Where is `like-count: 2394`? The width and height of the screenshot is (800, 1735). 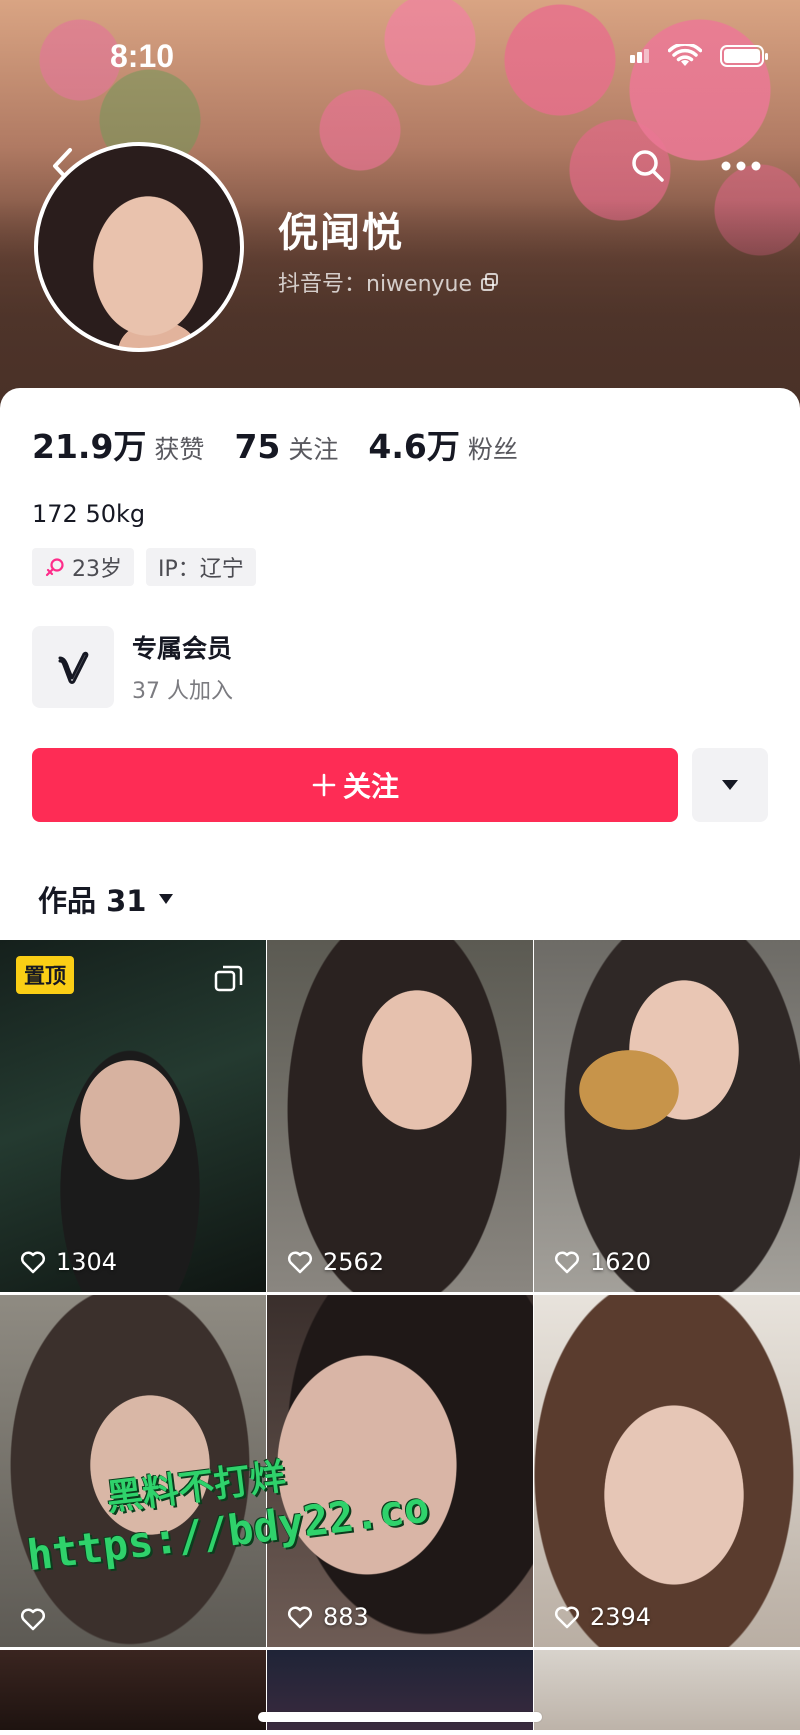
like-count: 2394 is located at coordinates (602, 1617).